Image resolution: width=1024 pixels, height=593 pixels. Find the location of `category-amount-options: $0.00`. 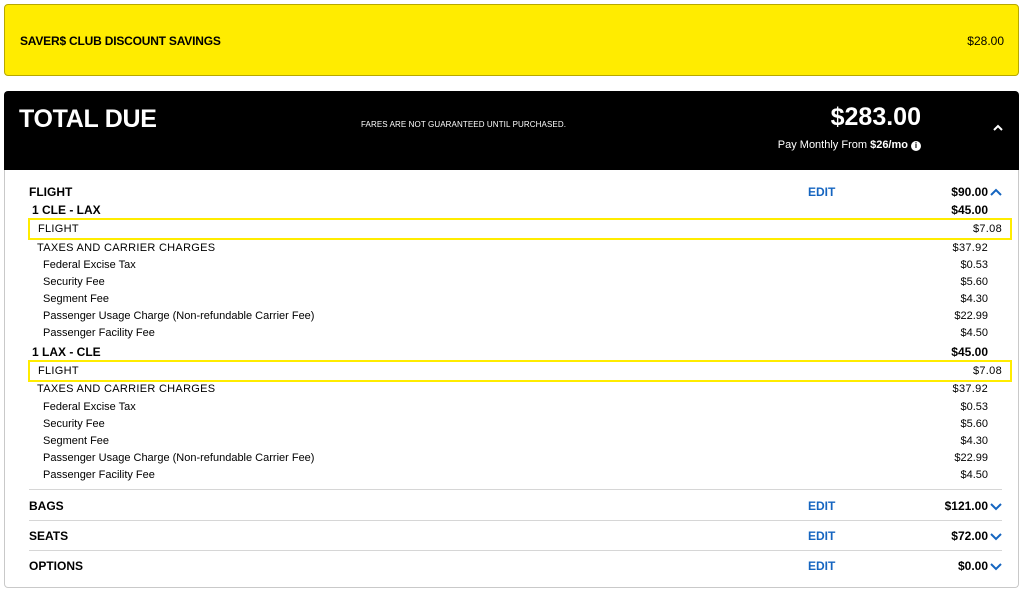

category-amount-options: $0.00 is located at coordinates (972, 566).